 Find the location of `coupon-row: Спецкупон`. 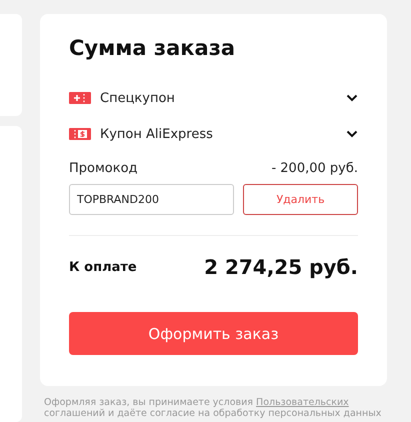

coupon-row: Спецкупон is located at coordinates (213, 98).